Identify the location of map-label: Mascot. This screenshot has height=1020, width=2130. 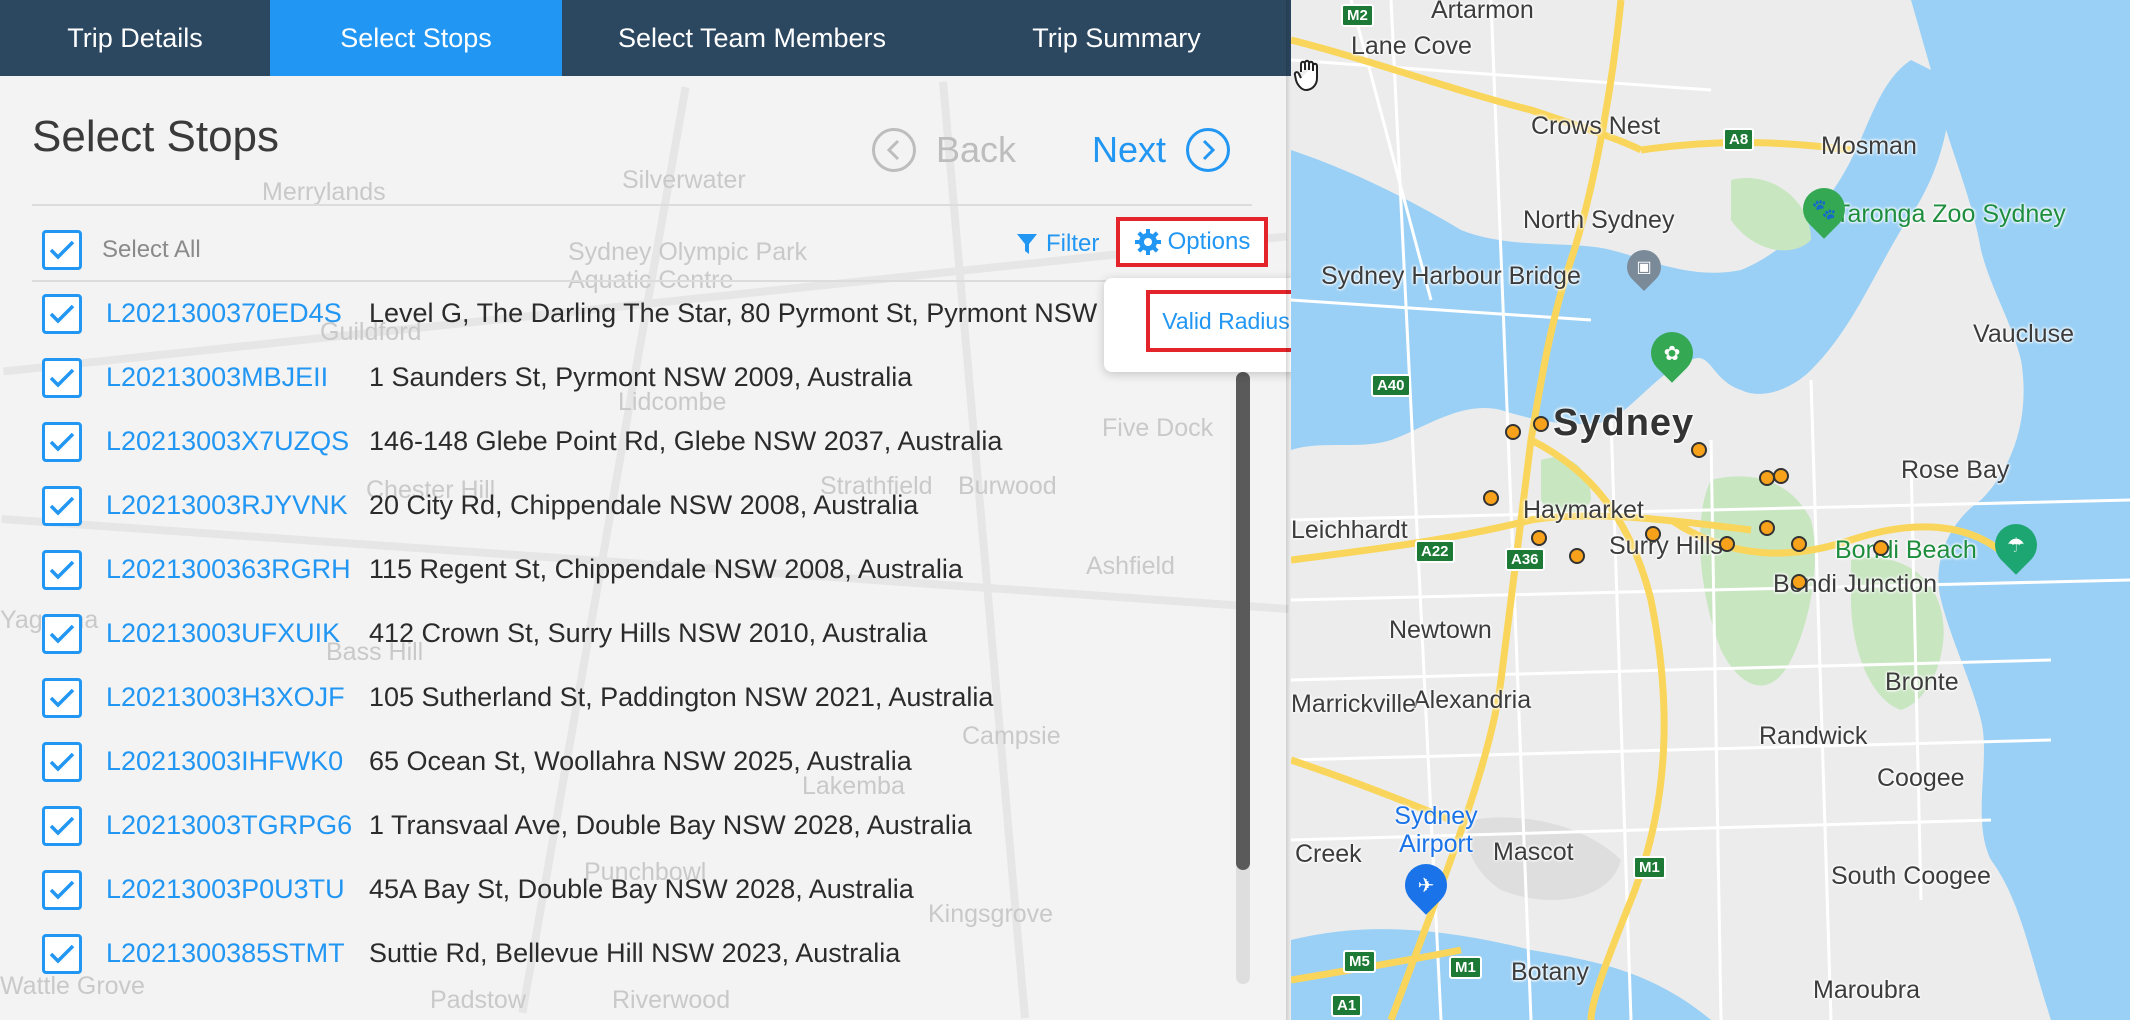
(1533, 852).